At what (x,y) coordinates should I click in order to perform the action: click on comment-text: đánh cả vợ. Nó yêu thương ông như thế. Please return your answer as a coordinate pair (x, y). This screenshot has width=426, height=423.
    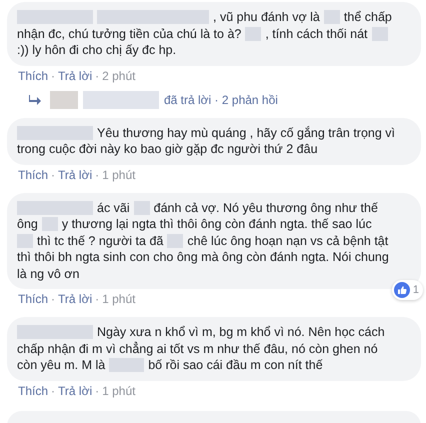
    Looking at the image, I should click on (266, 208).